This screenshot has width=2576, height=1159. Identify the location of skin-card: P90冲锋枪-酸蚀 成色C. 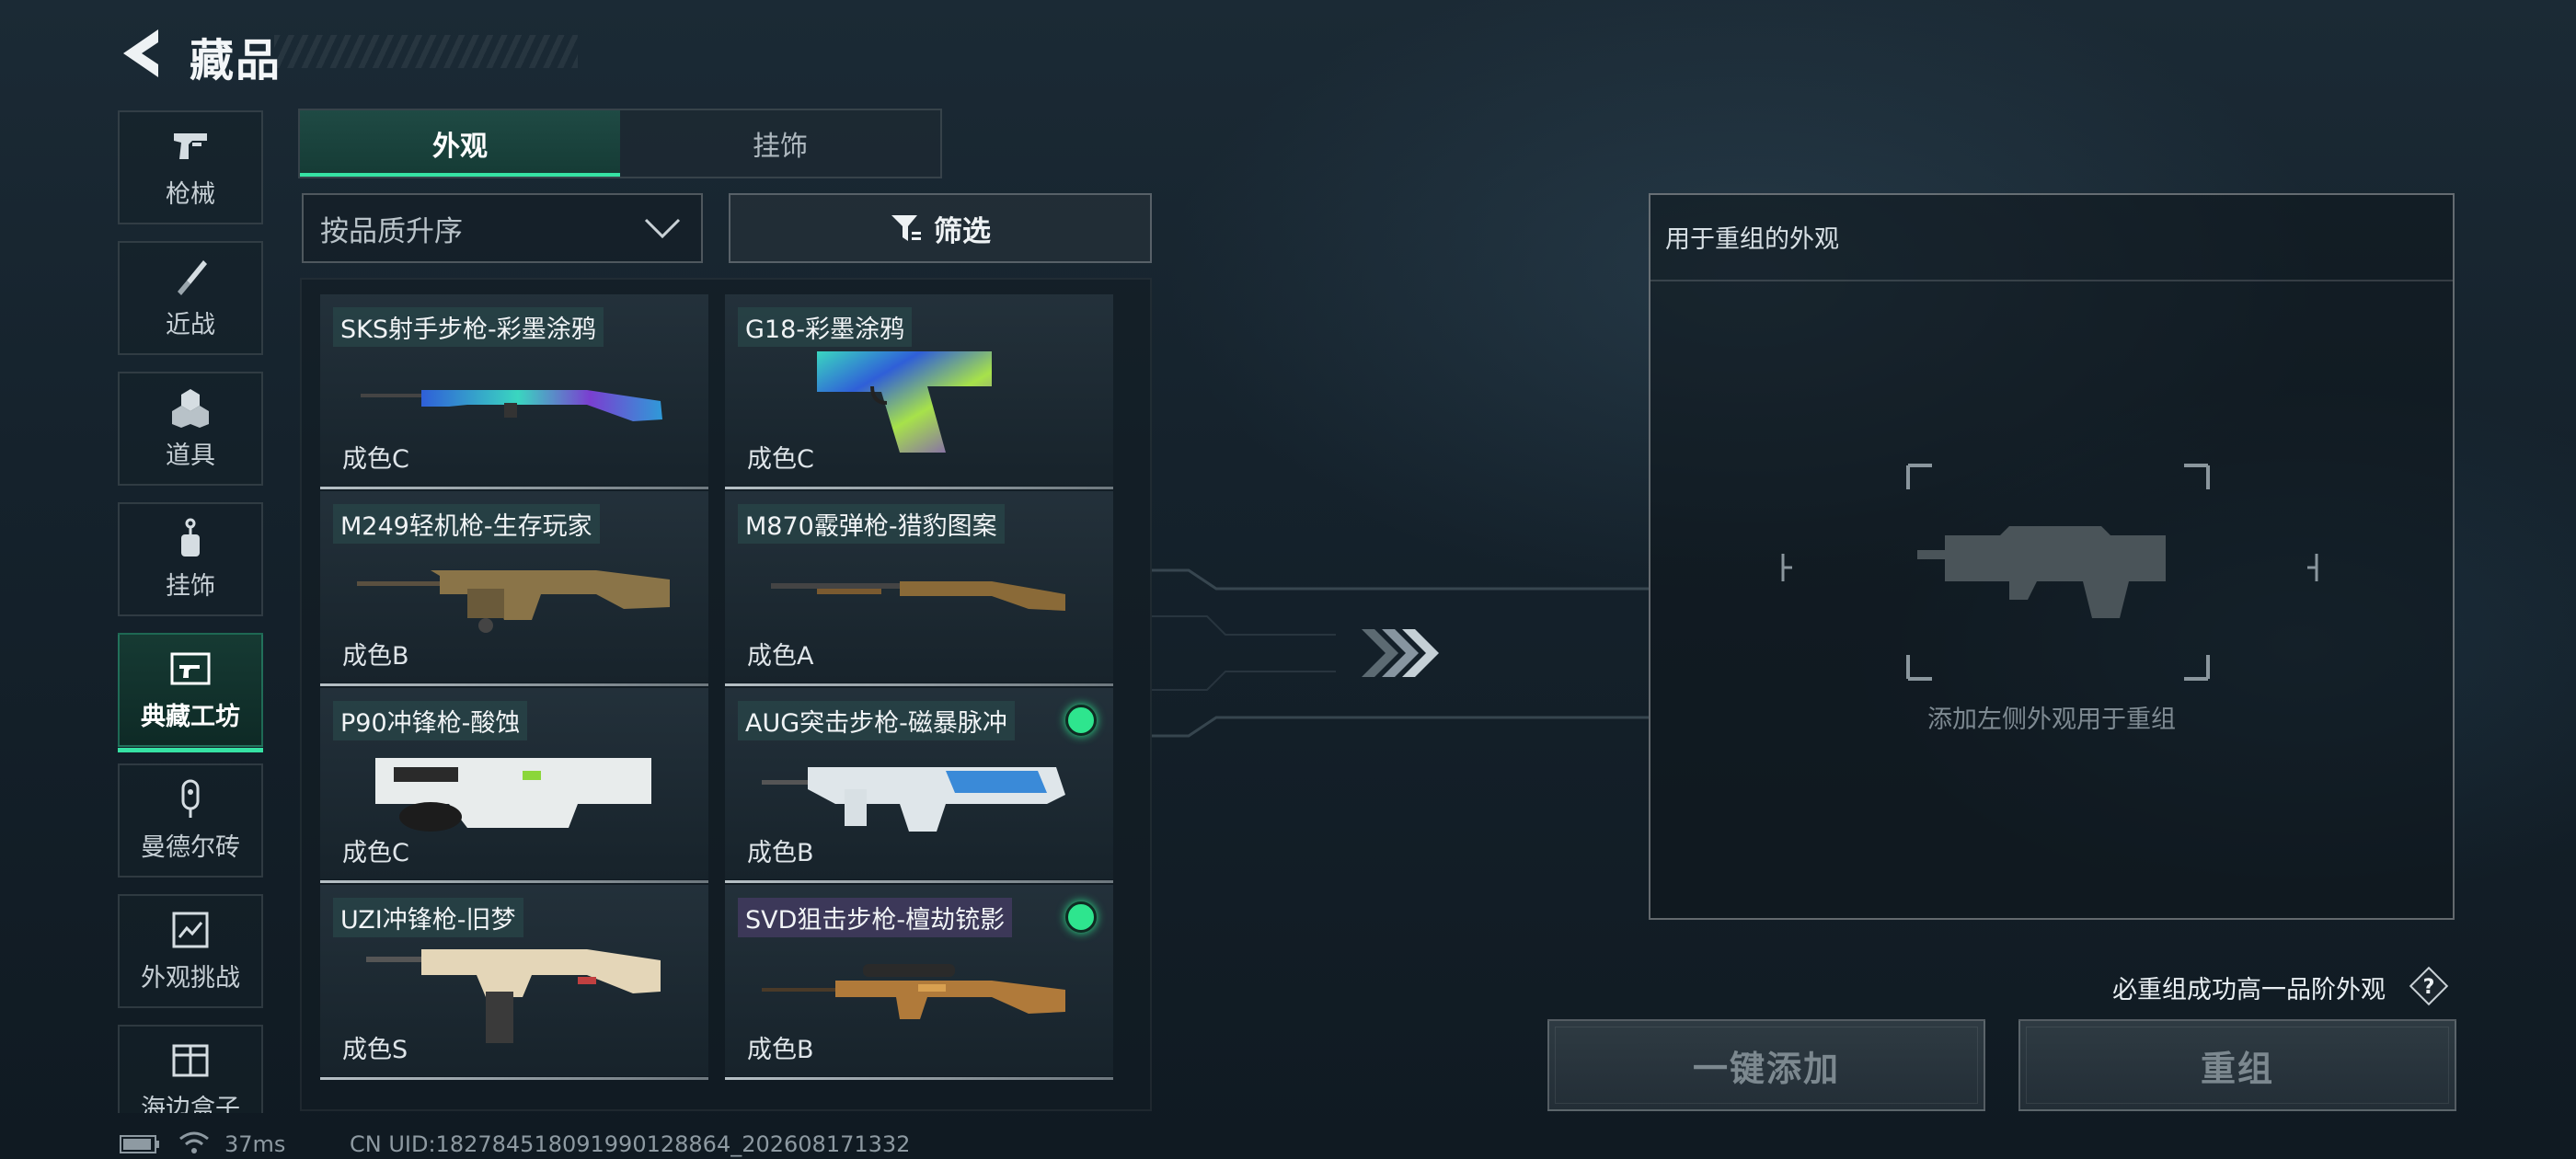
(514, 785).